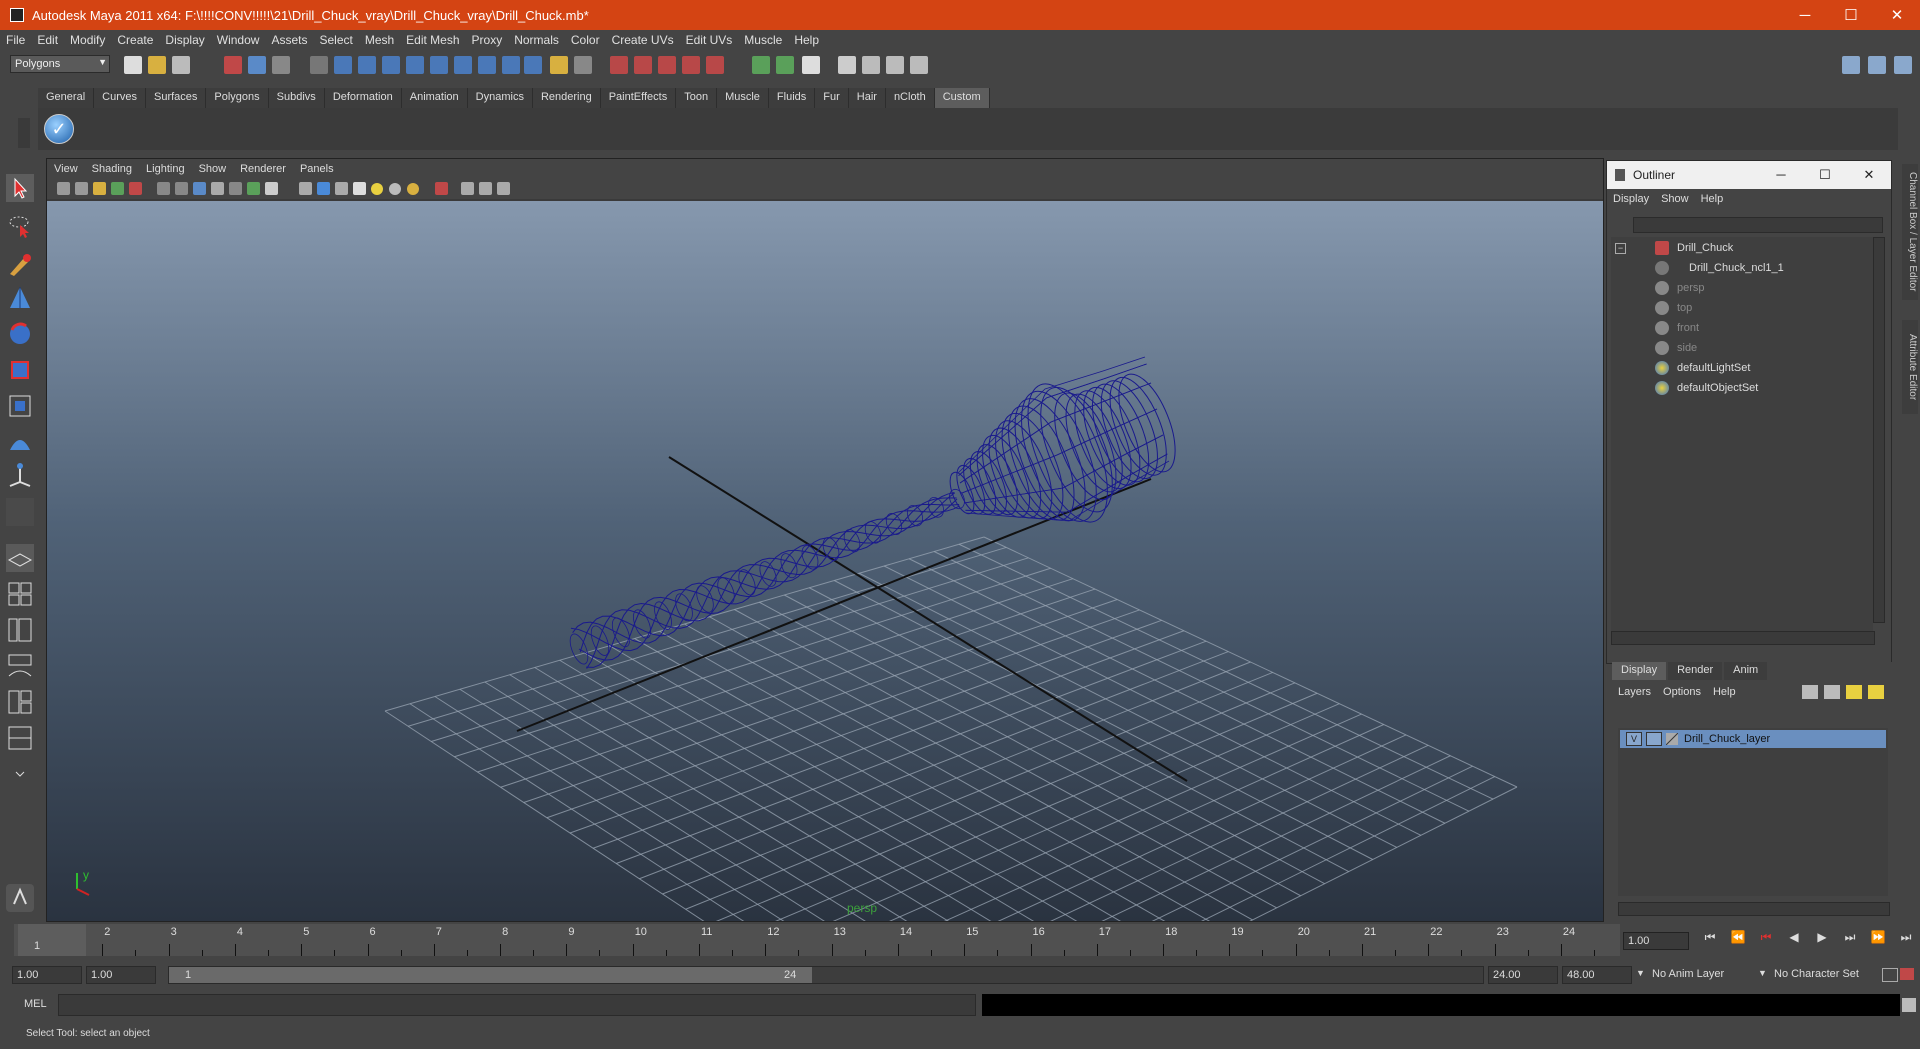  I want to click on minimize-button: ─, so click(1805, 15).